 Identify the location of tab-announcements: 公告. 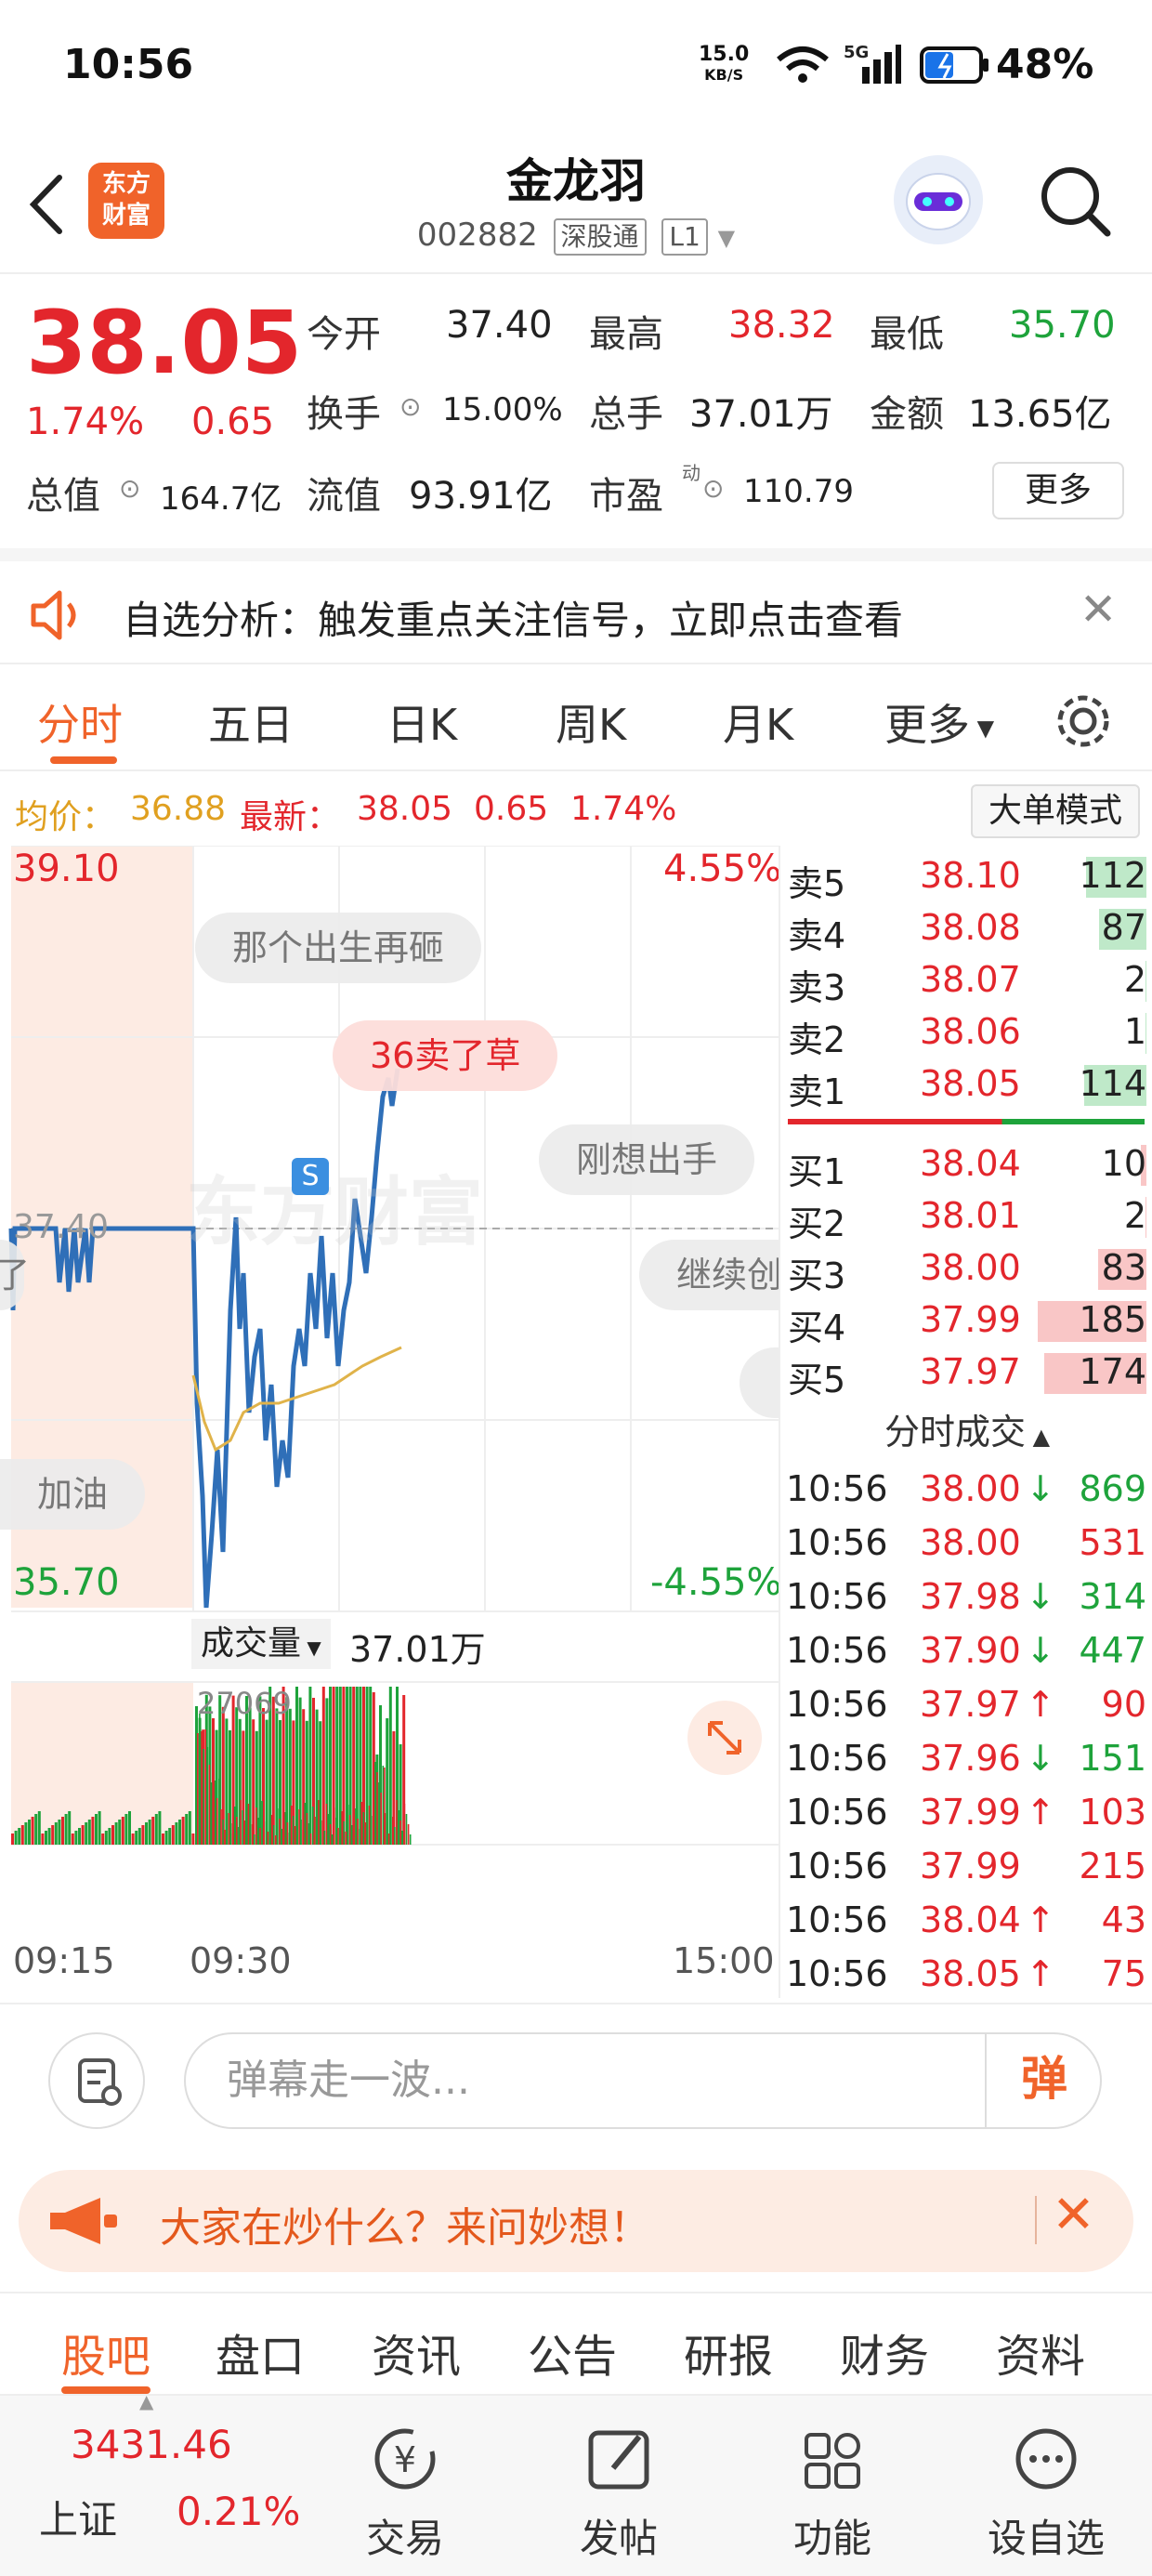
(572, 2352).